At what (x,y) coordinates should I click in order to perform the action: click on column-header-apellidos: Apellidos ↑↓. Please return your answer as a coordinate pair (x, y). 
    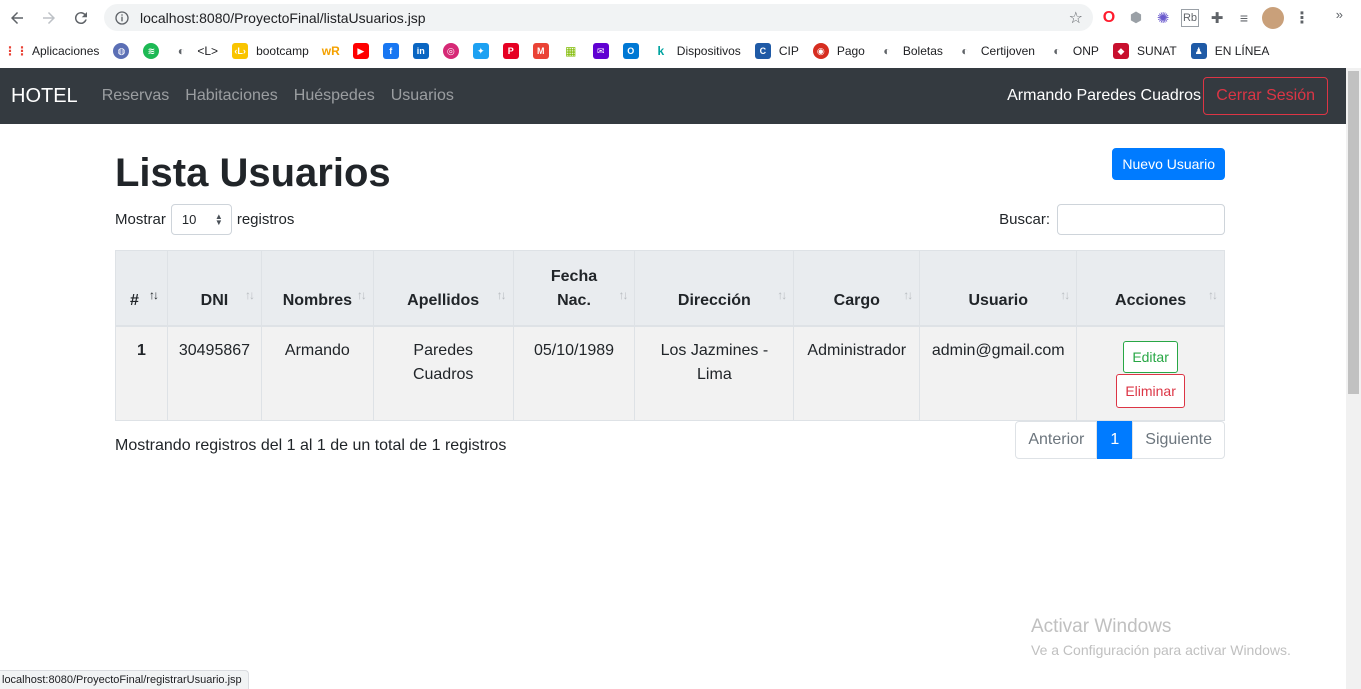
    Looking at the image, I should click on (443, 288).